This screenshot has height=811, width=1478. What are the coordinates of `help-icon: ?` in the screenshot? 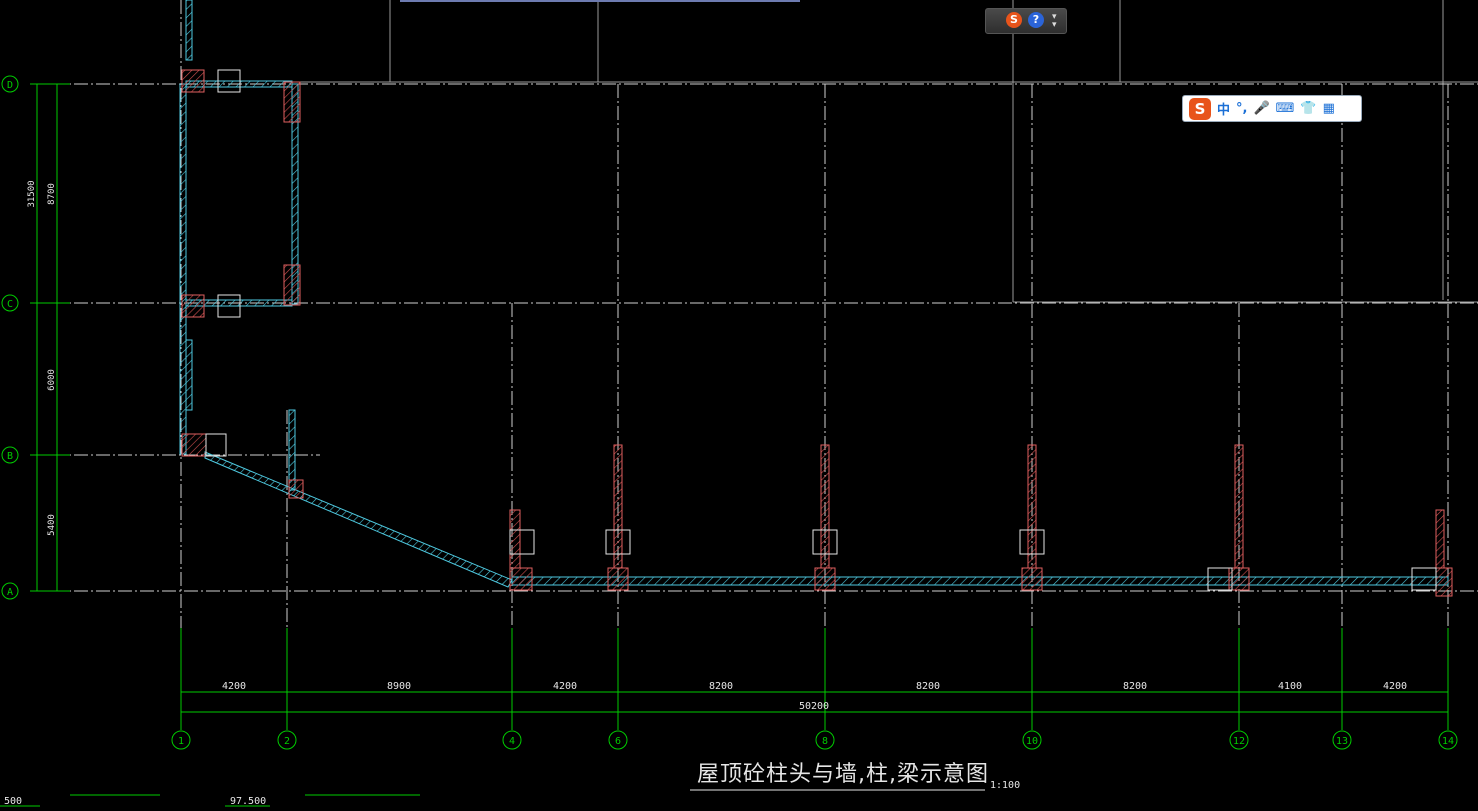 It's located at (1036, 20).